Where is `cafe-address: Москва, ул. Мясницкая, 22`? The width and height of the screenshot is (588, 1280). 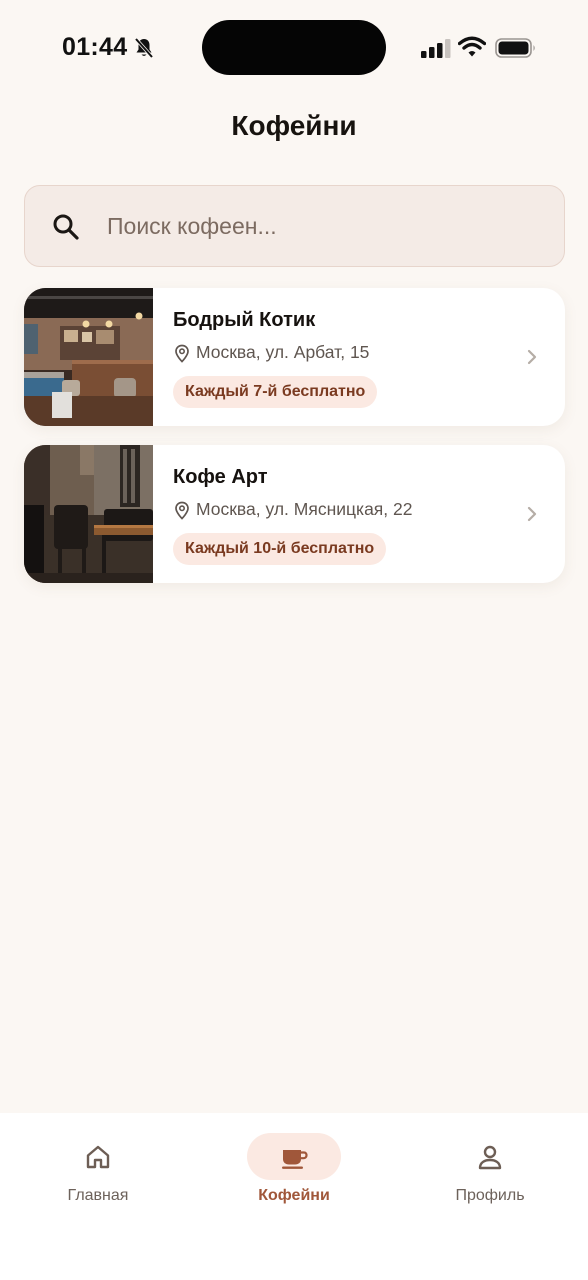
cafe-address: Москва, ул. Мясницкая, 22 is located at coordinates (304, 509).